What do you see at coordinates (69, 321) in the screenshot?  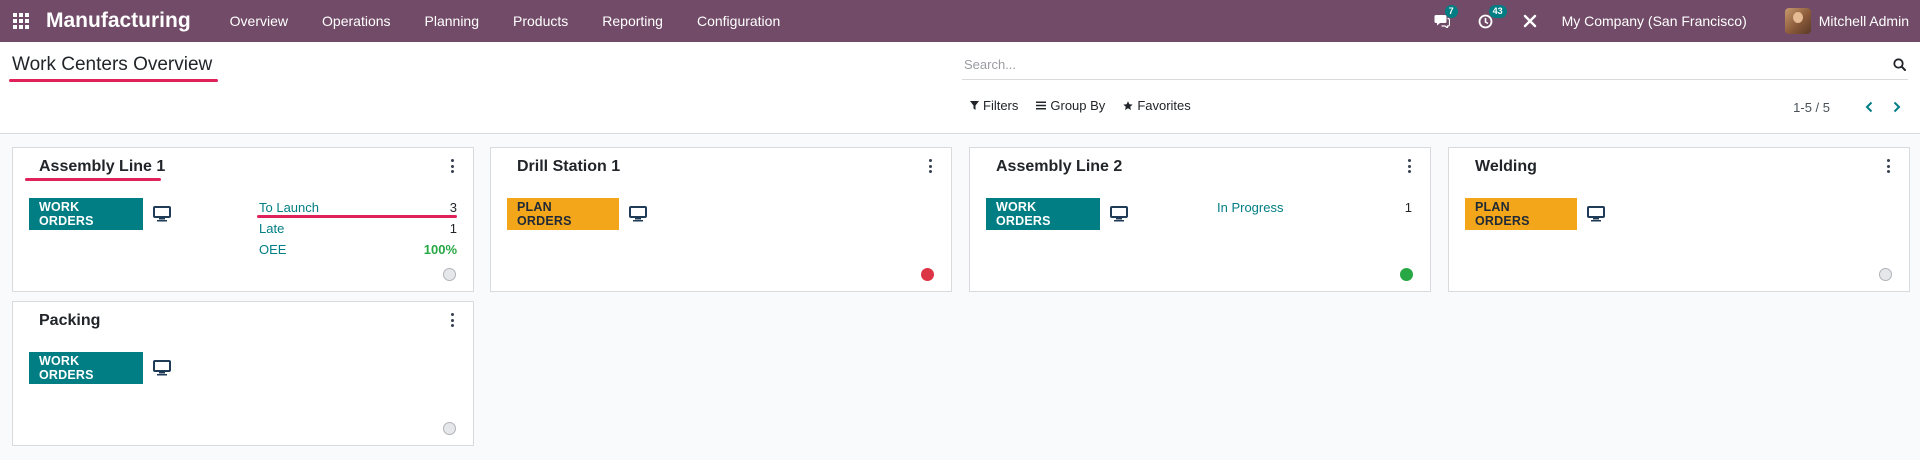 I see `card-title: Packing` at bounding box center [69, 321].